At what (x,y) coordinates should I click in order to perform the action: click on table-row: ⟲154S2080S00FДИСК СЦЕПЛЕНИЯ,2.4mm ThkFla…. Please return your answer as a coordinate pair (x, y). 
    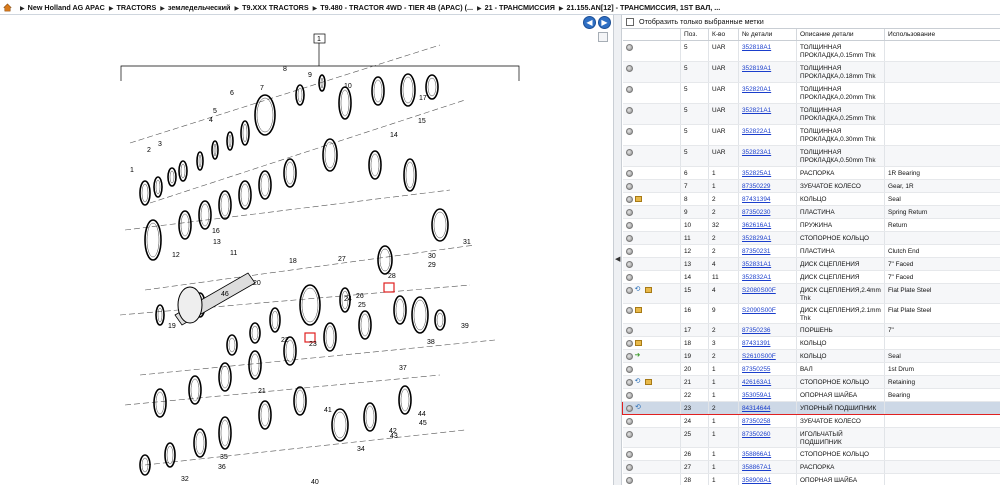
    Looking at the image, I should click on (811, 293).